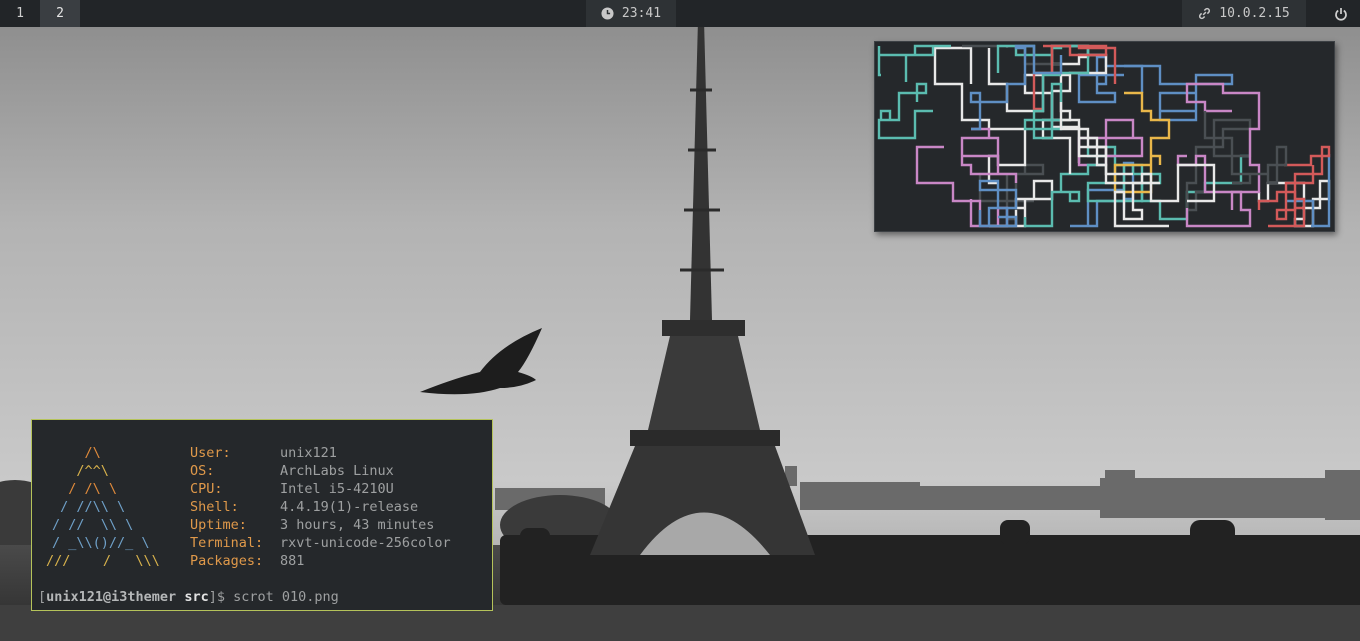 The height and width of the screenshot is (641, 1360). I want to click on info-key-packages: Packages:, so click(227, 561).